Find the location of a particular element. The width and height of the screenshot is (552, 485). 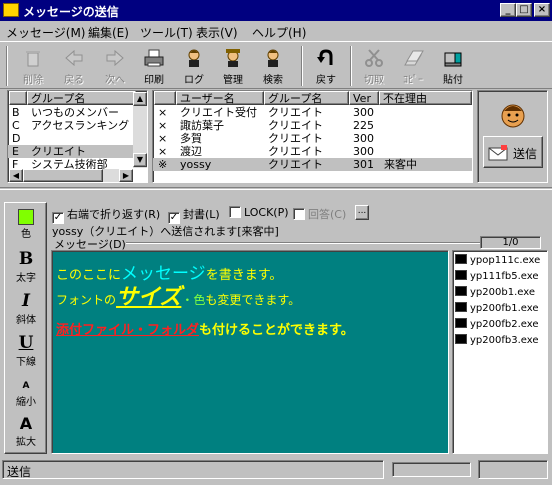

back-button: 戻る is located at coordinates (74, 66).